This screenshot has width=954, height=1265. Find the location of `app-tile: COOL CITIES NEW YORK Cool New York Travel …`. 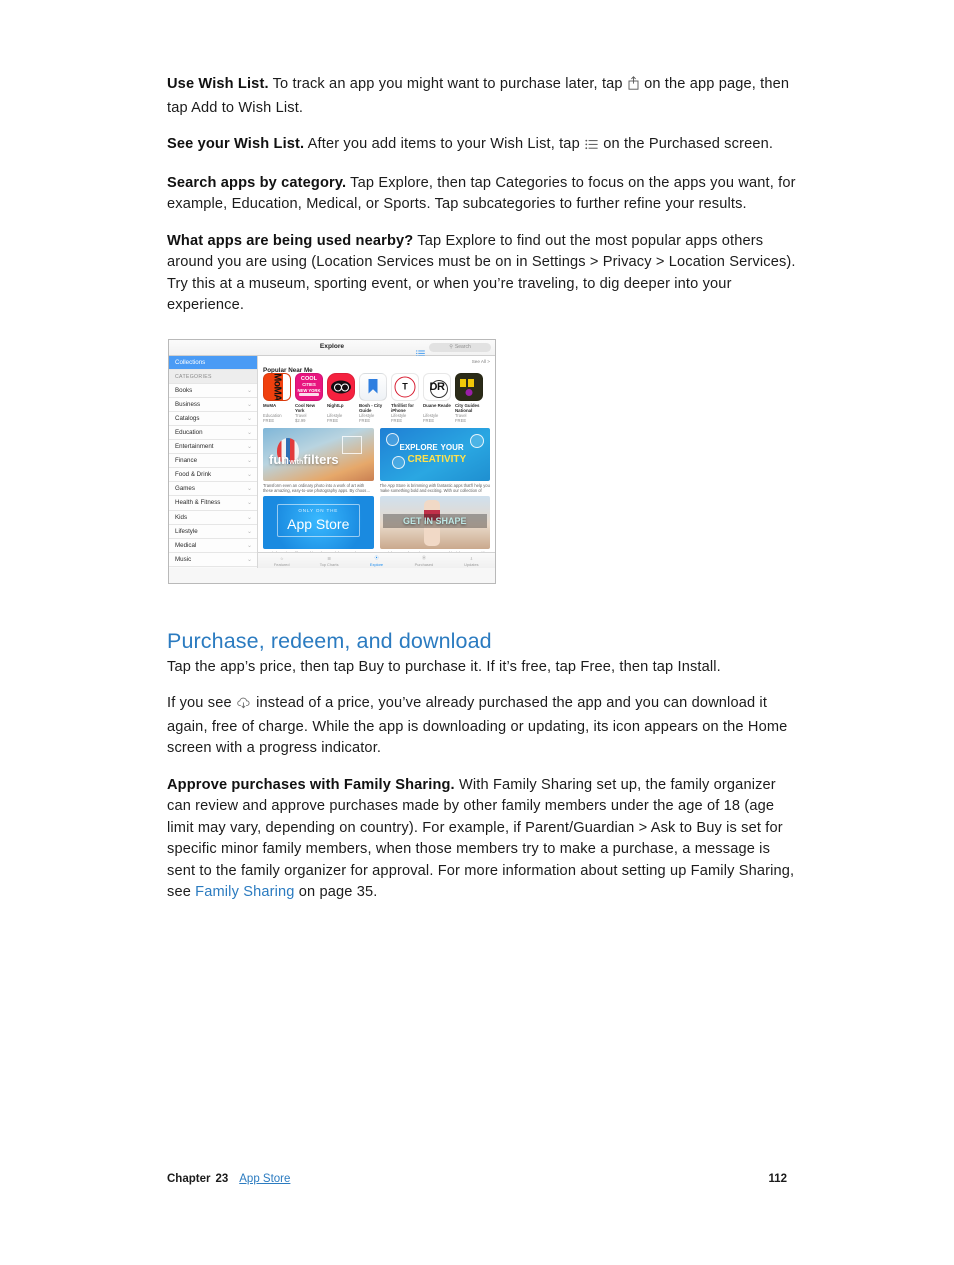

app-tile: COOL CITIES NEW YORK Cool New York Travel … is located at coordinates (309, 398).